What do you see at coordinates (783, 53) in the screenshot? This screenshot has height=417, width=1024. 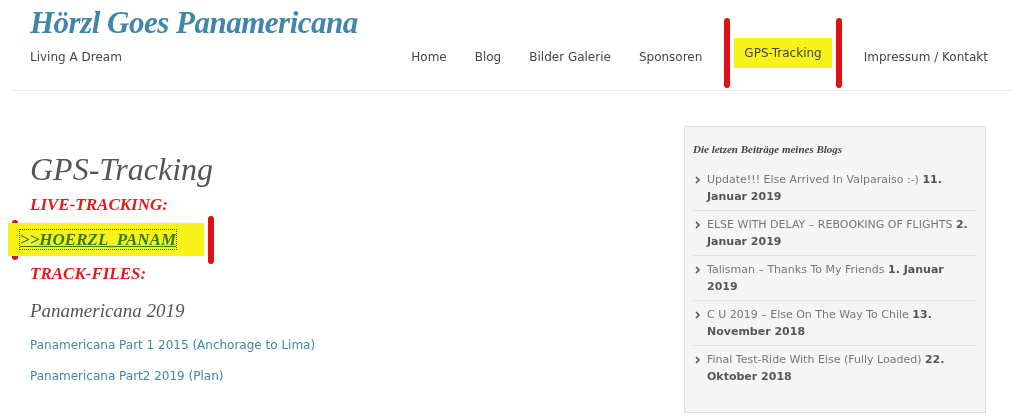 I see `nav-link: GPS-Tracking` at bounding box center [783, 53].